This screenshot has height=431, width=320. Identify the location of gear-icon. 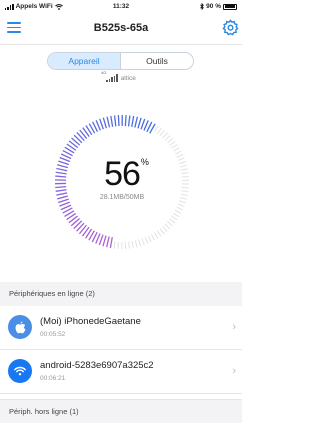
(230, 27).